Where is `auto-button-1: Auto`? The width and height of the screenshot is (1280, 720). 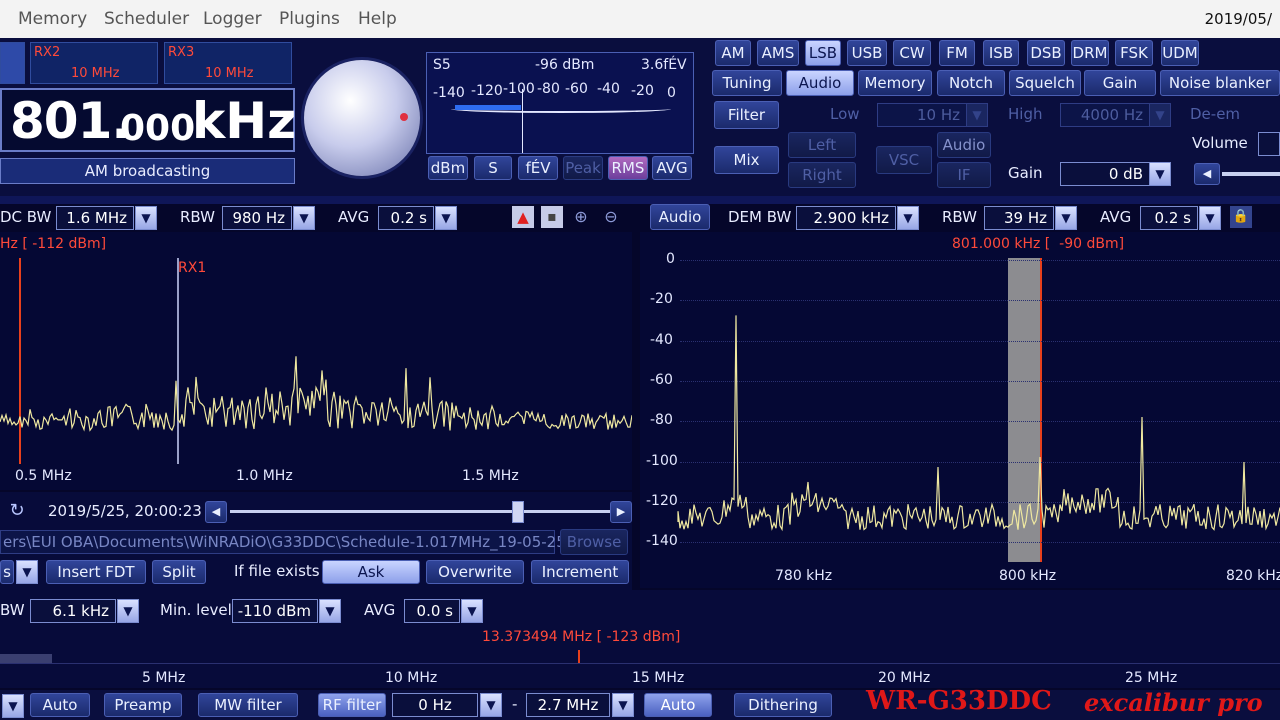
auto-button-1: Auto is located at coordinates (60, 705).